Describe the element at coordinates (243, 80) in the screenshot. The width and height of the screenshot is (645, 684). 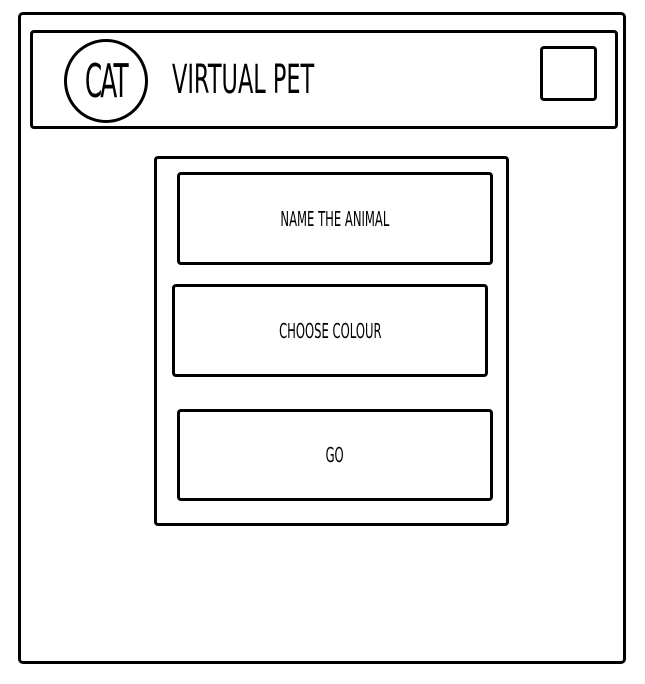
I see `app-title: VIRTUAL PET` at that location.